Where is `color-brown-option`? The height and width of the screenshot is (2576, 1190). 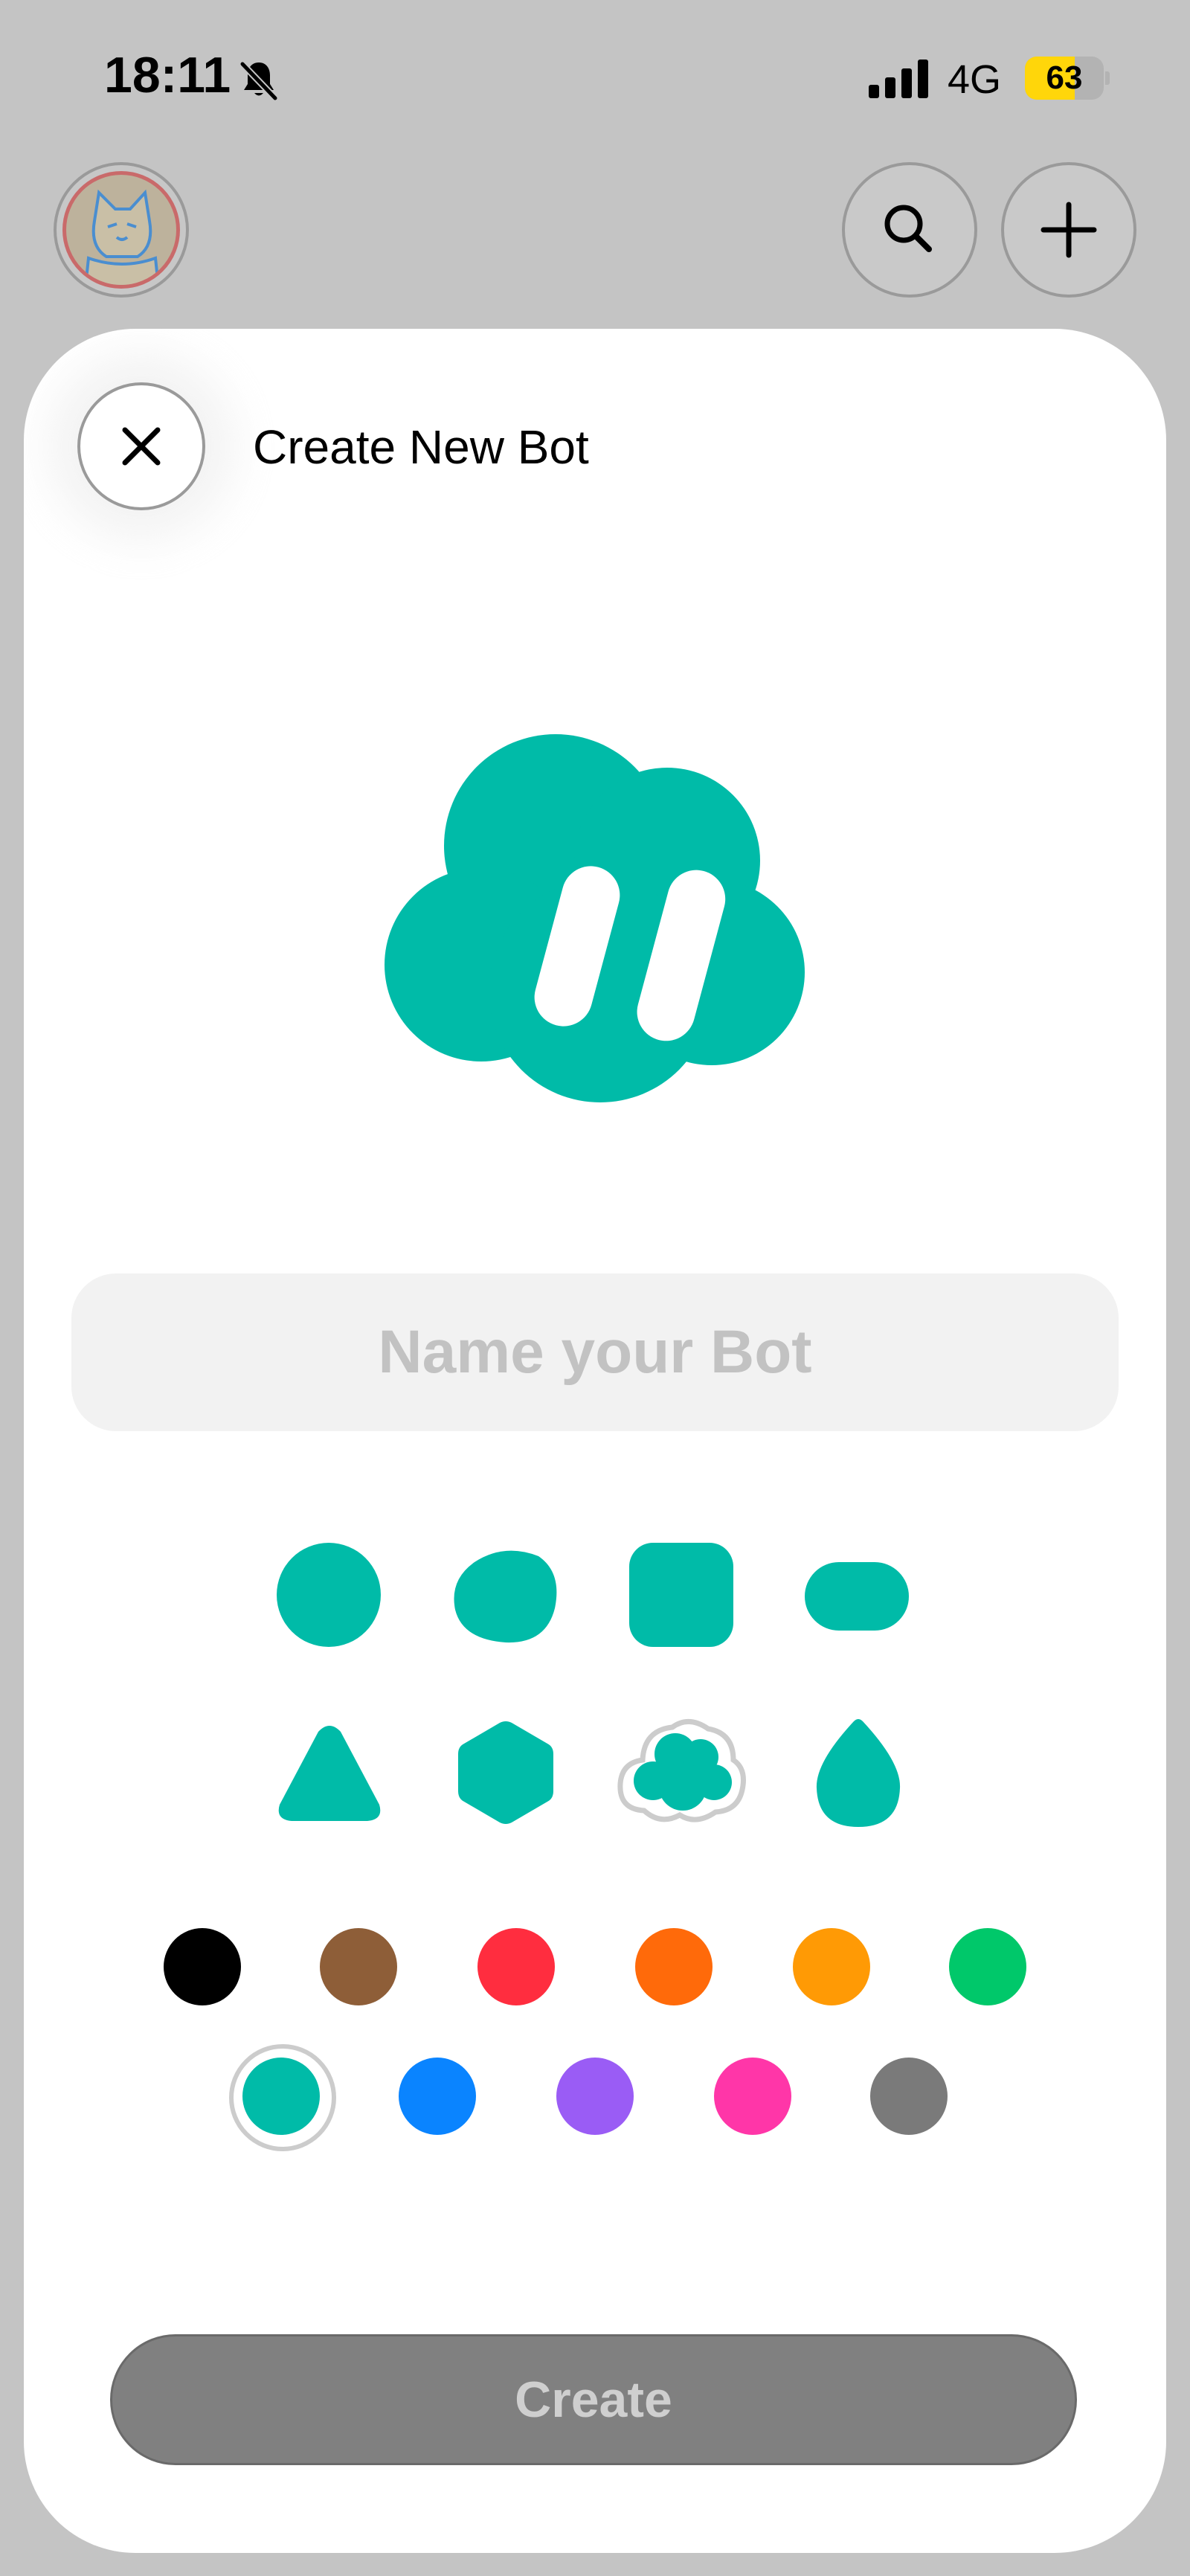
color-brown-option is located at coordinates (359, 1966).